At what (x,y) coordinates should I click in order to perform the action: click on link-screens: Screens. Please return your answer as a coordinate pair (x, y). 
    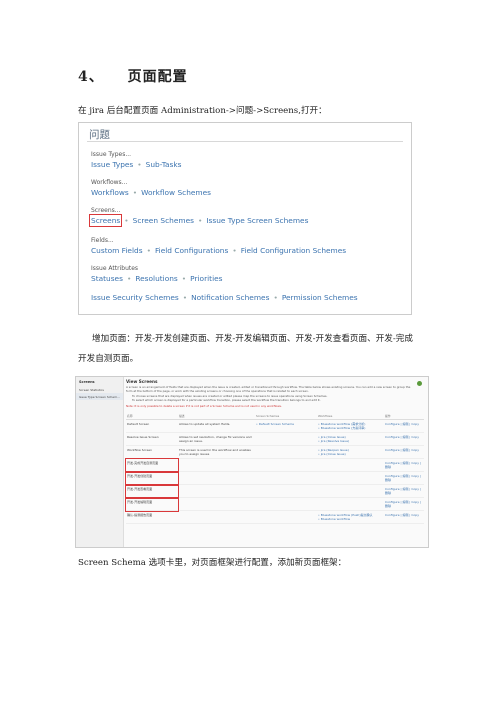
    Looking at the image, I should click on (105, 220).